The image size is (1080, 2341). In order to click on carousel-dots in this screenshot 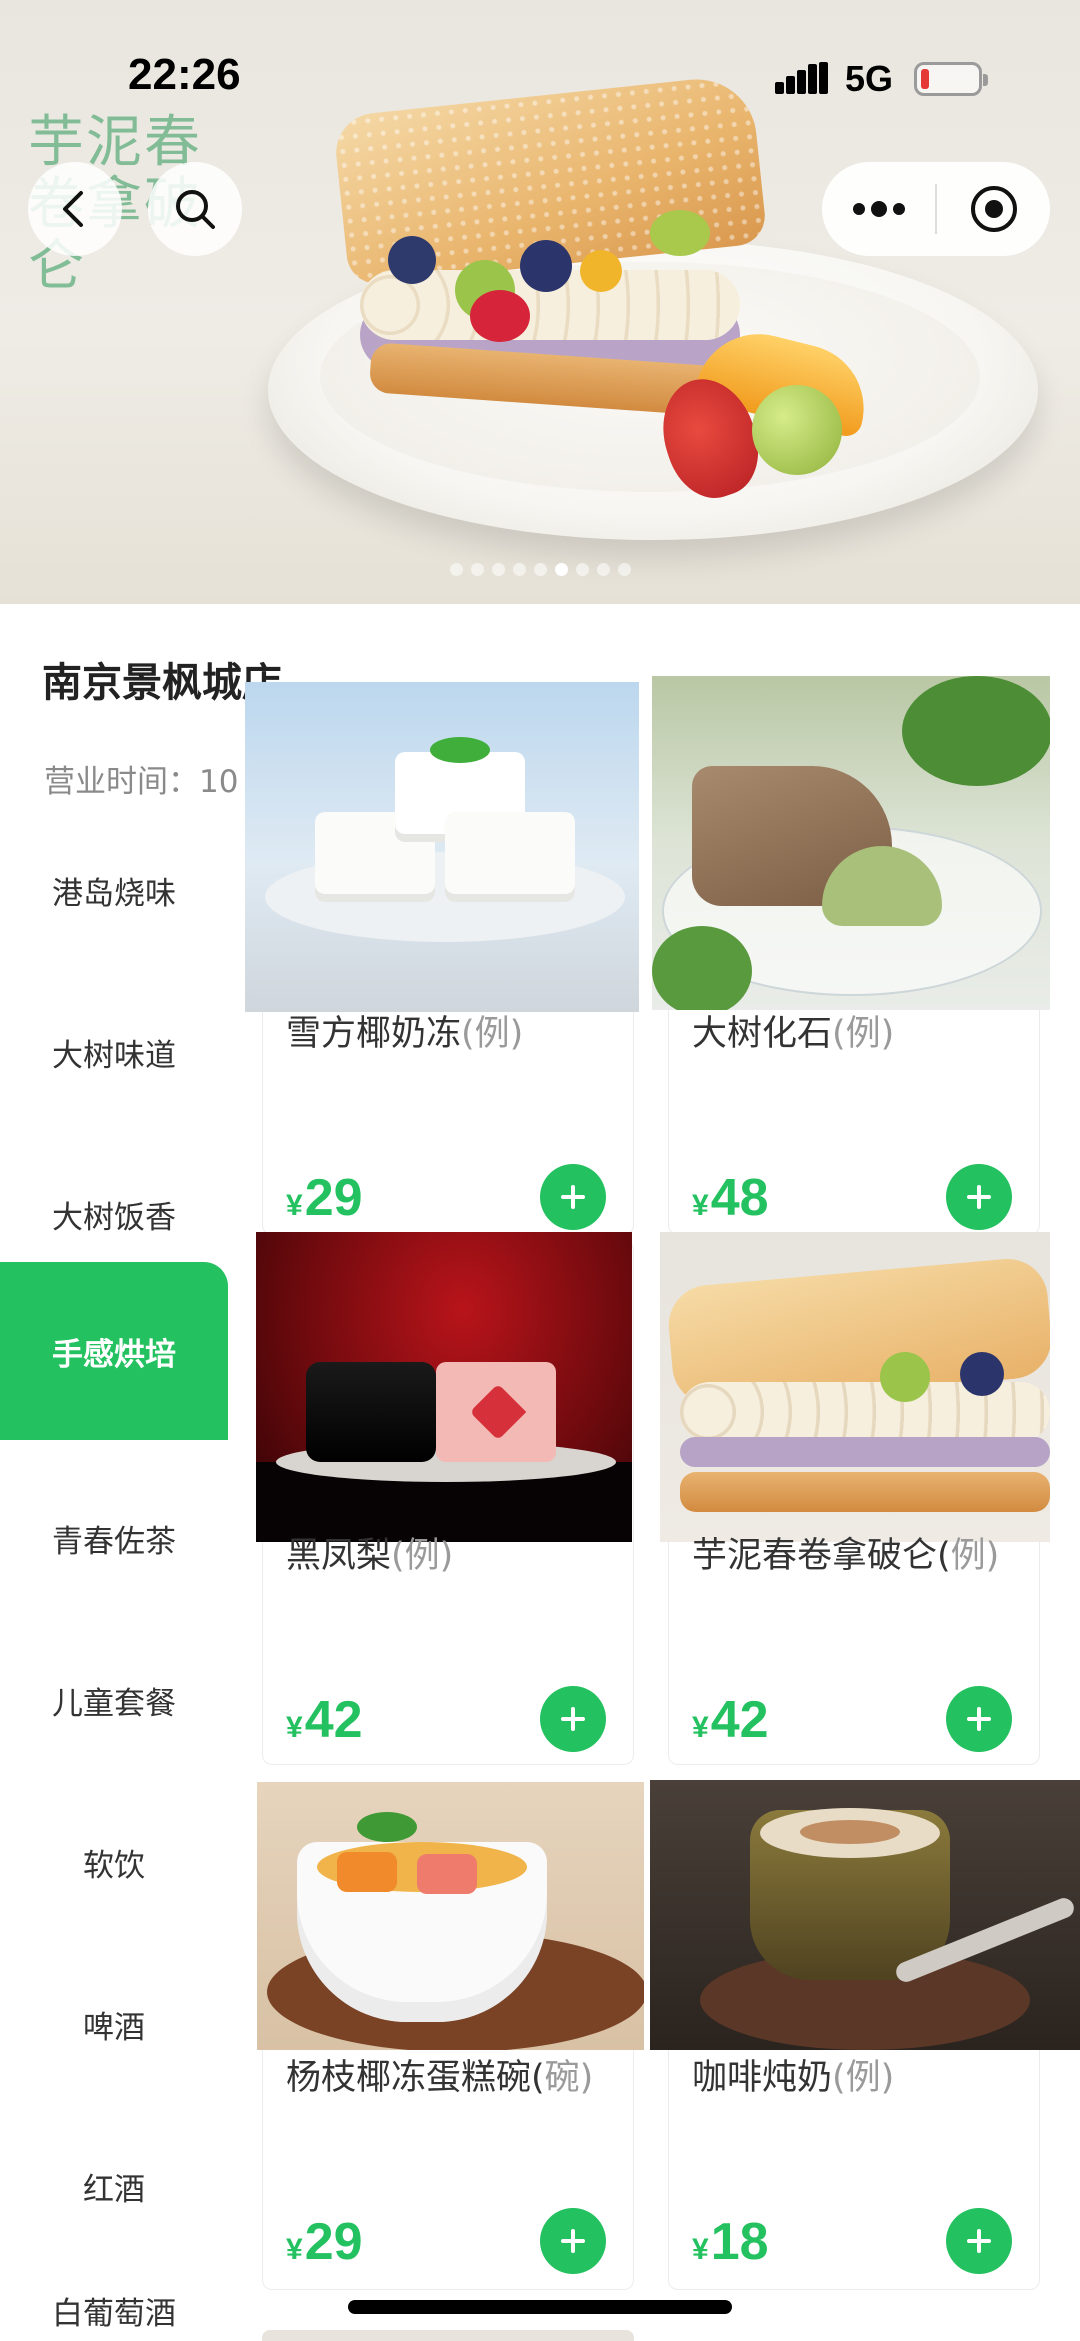, I will do `click(540, 570)`.